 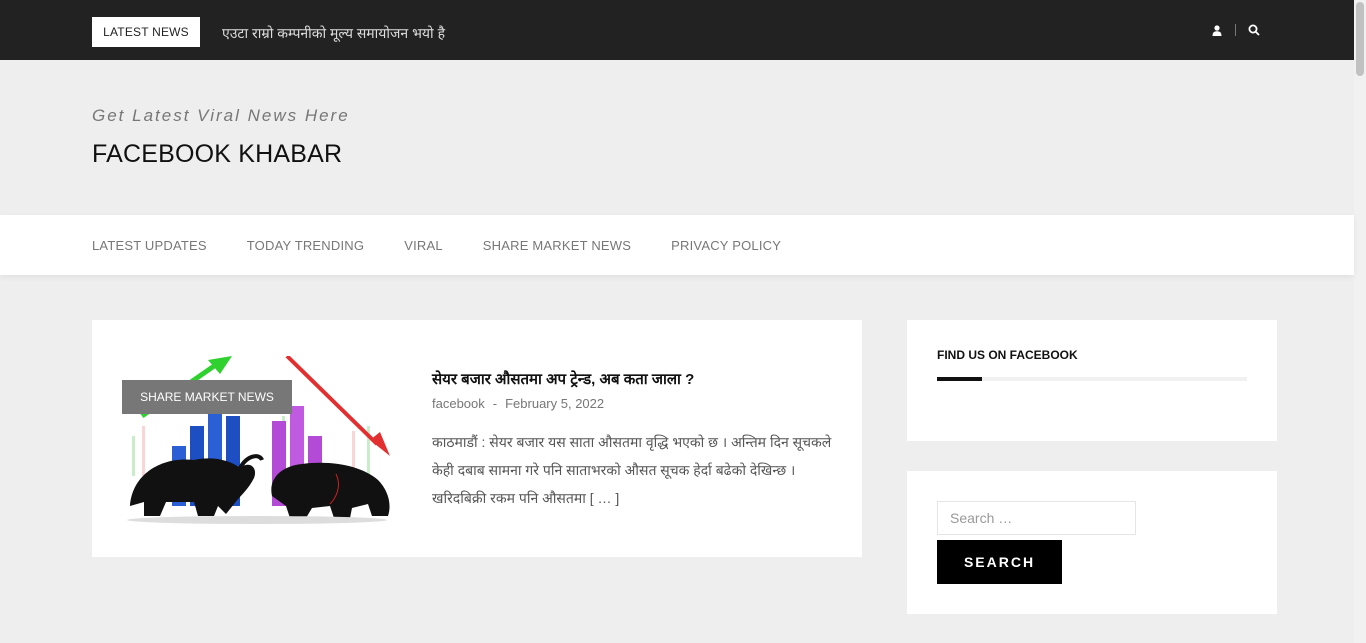 I want to click on search-input, so click(x=1036, y=518).